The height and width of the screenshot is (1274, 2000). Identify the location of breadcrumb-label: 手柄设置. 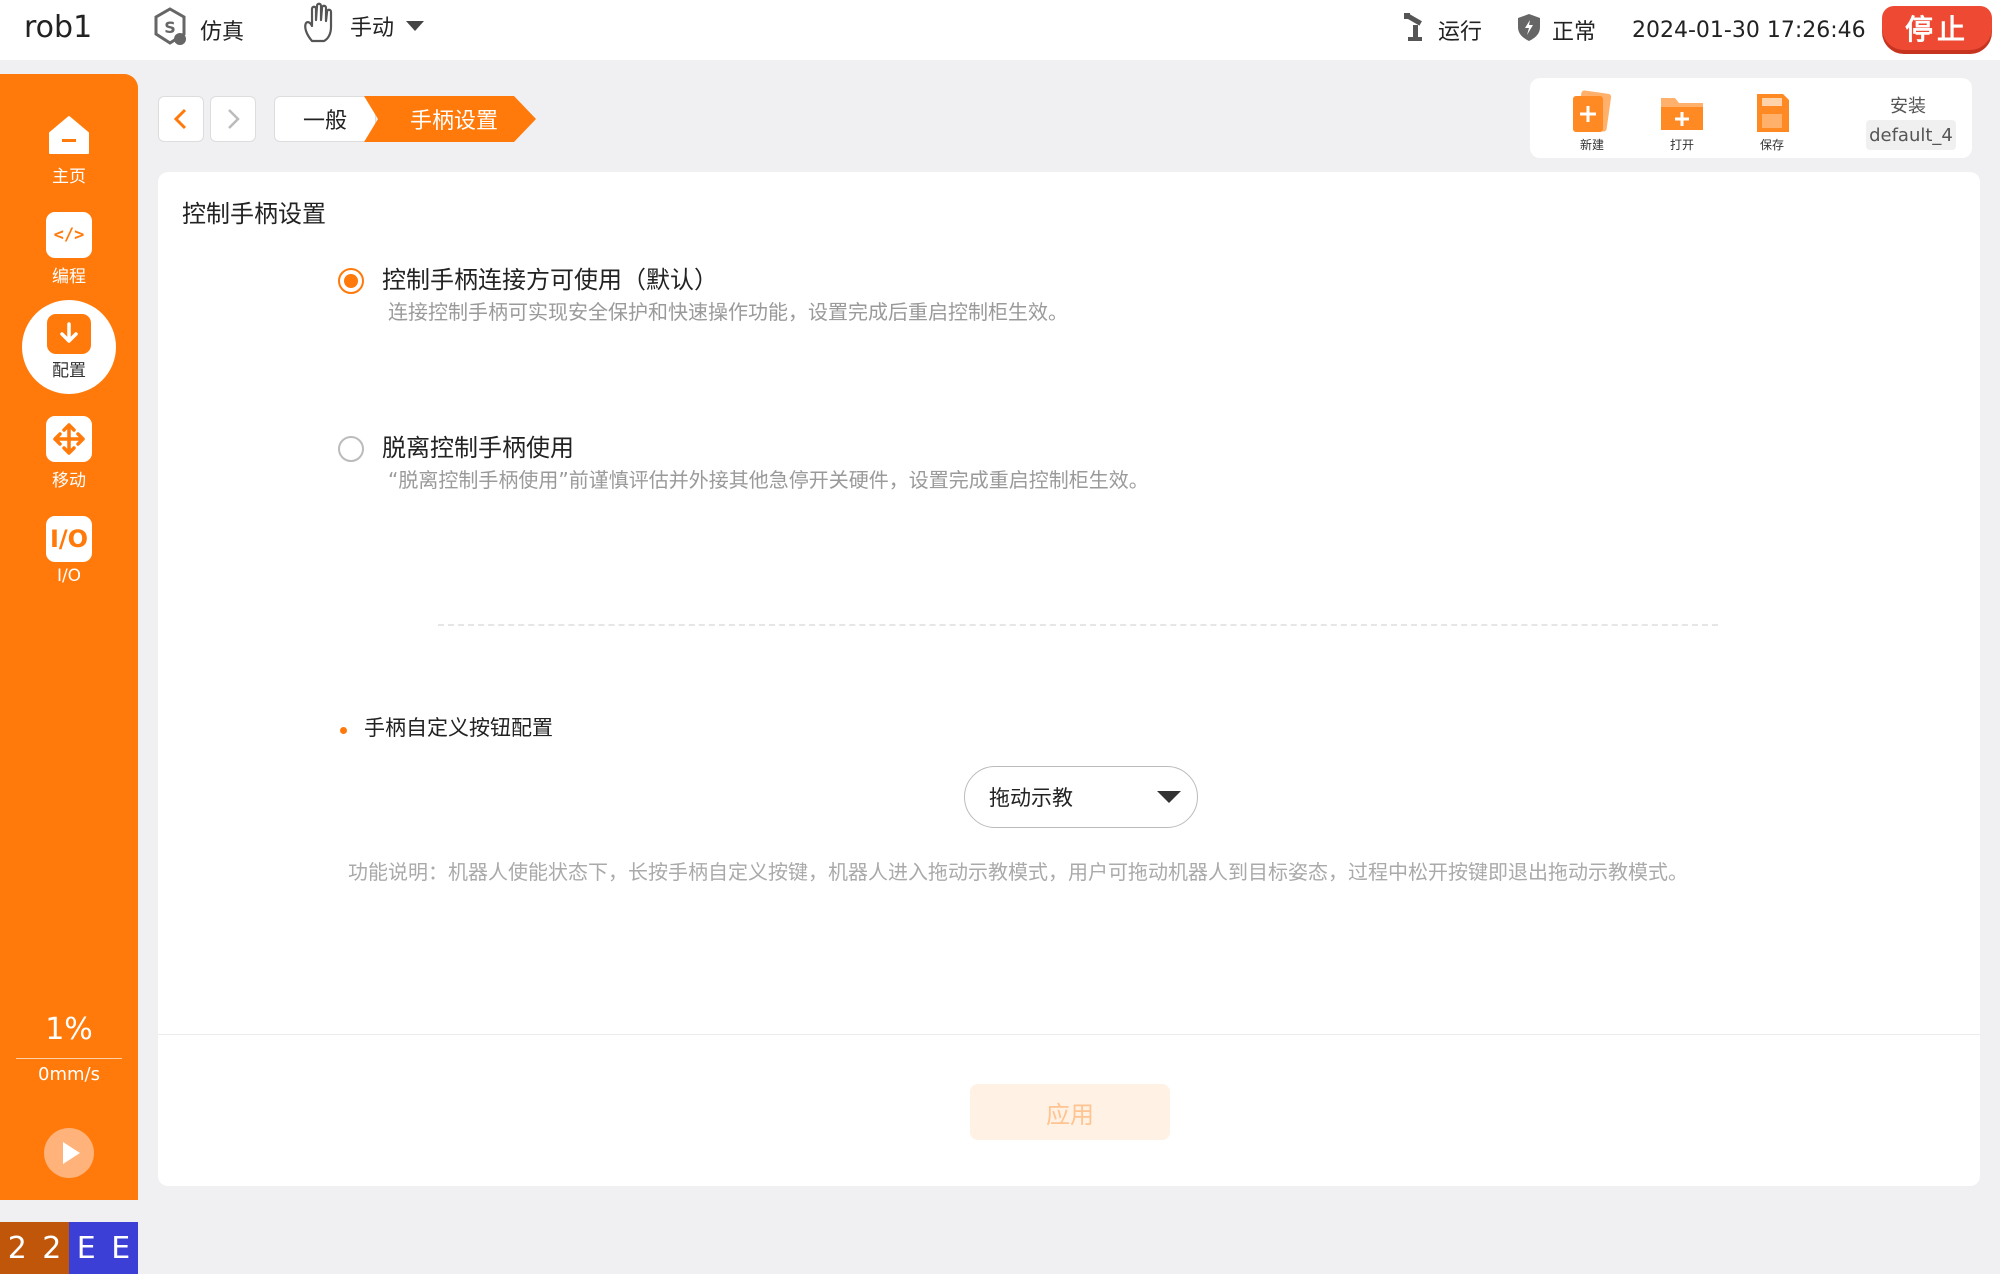
(453, 121).